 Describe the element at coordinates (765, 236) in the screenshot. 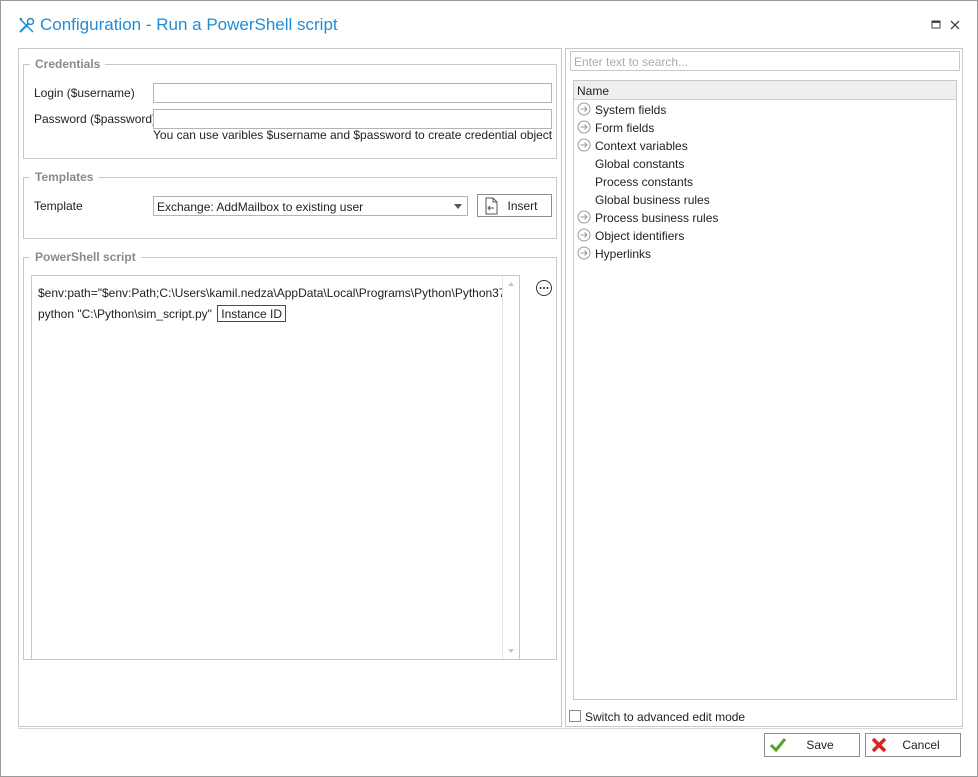

I see `tree-item: Object identifiers` at that location.